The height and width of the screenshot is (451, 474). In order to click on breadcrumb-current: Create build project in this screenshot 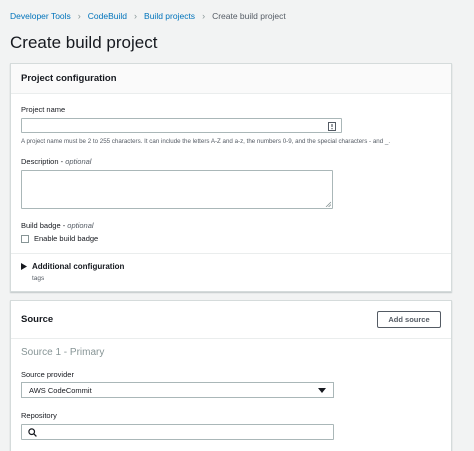, I will do `click(249, 16)`.